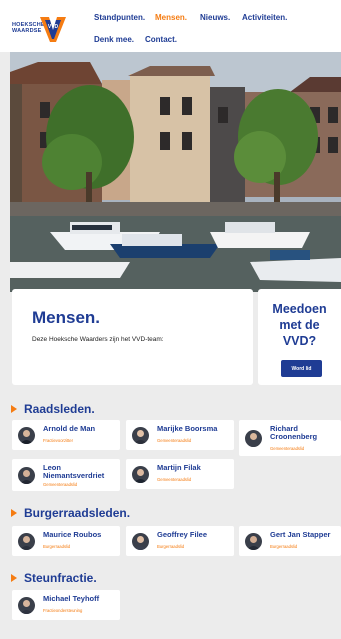 The image size is (341, 639). Describe the element at coordinates (301, 368) in the screenshot. I see `word-lid-button: Word lid` at that location.